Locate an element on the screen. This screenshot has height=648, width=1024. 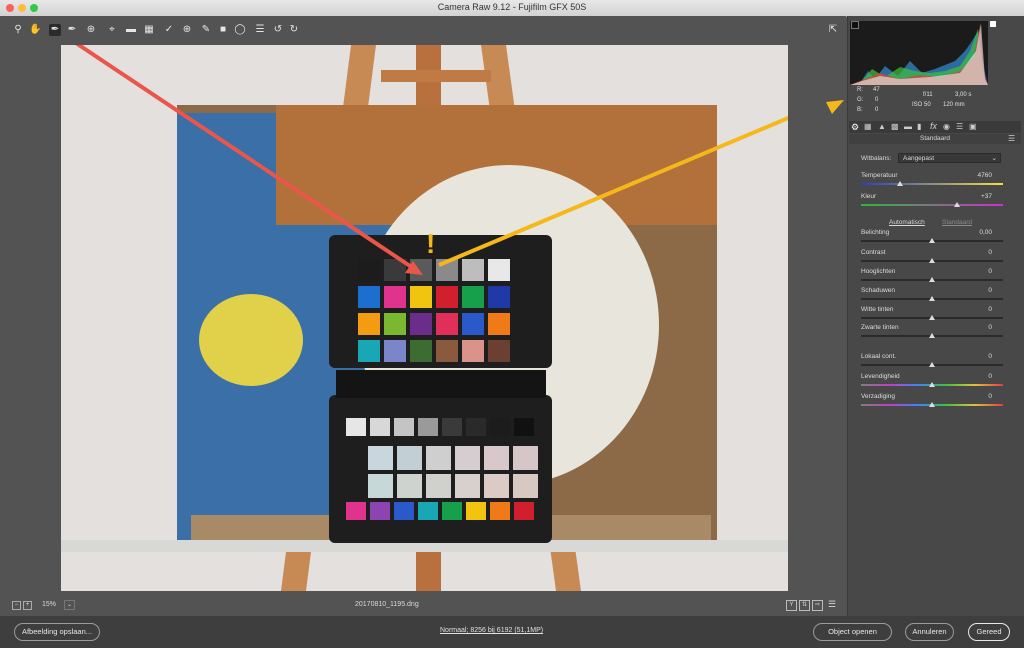
temperature-slider is located at coordinates (932, 184).